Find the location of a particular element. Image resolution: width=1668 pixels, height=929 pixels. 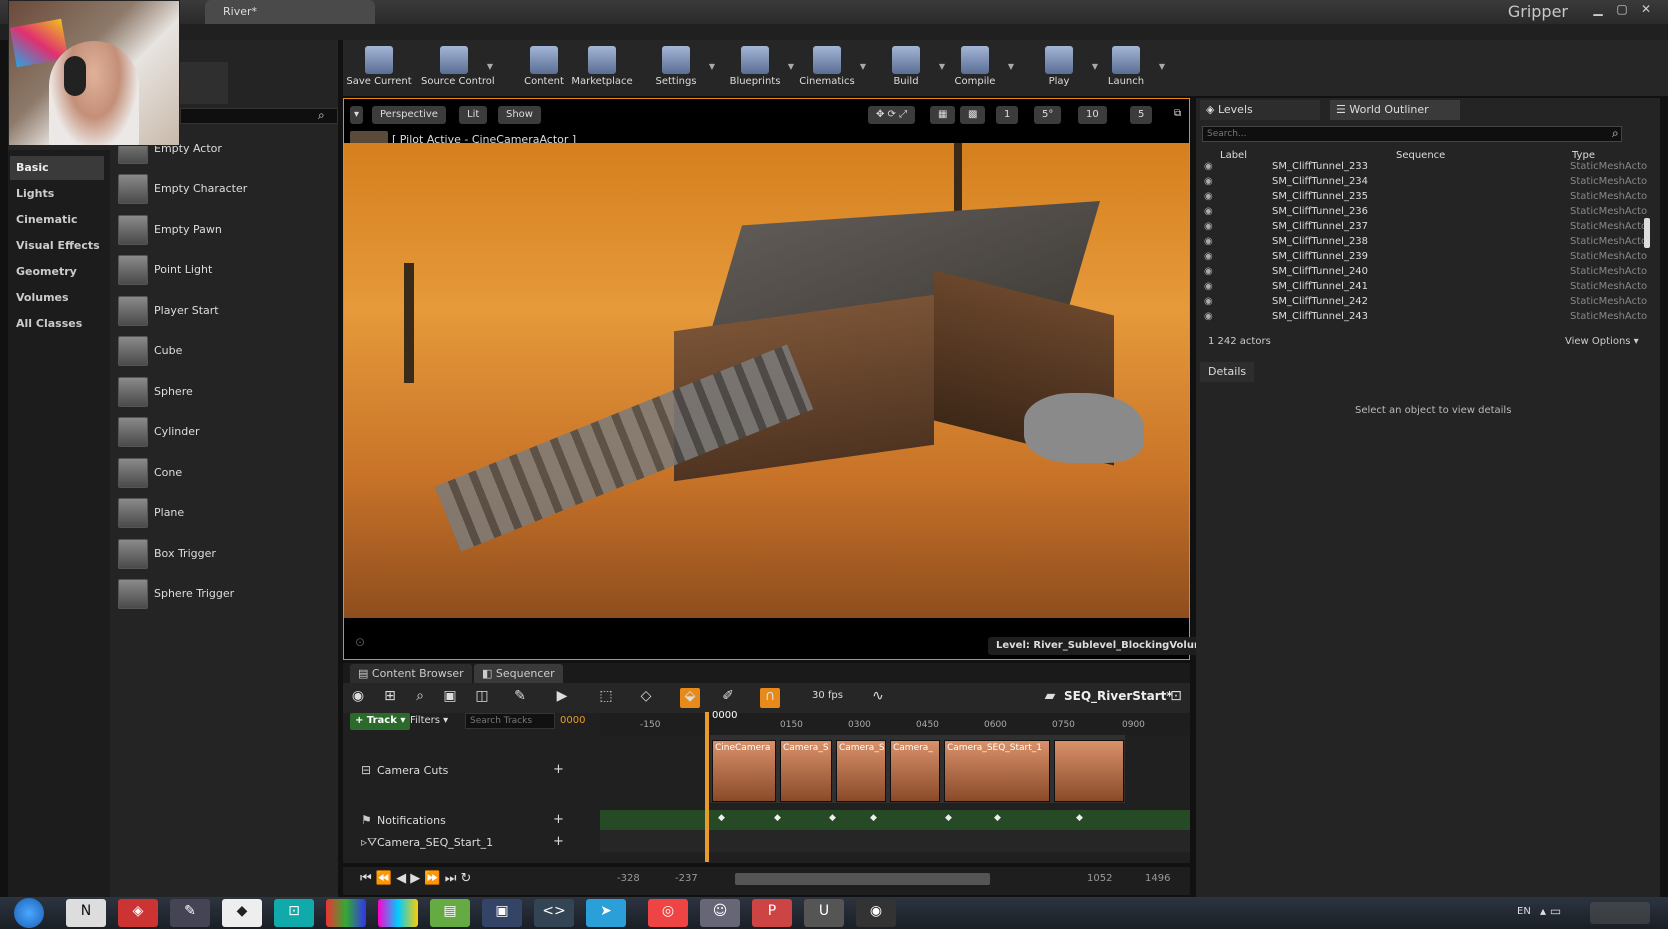

close-icon: ✕ is located at coordinates (1646, 10).